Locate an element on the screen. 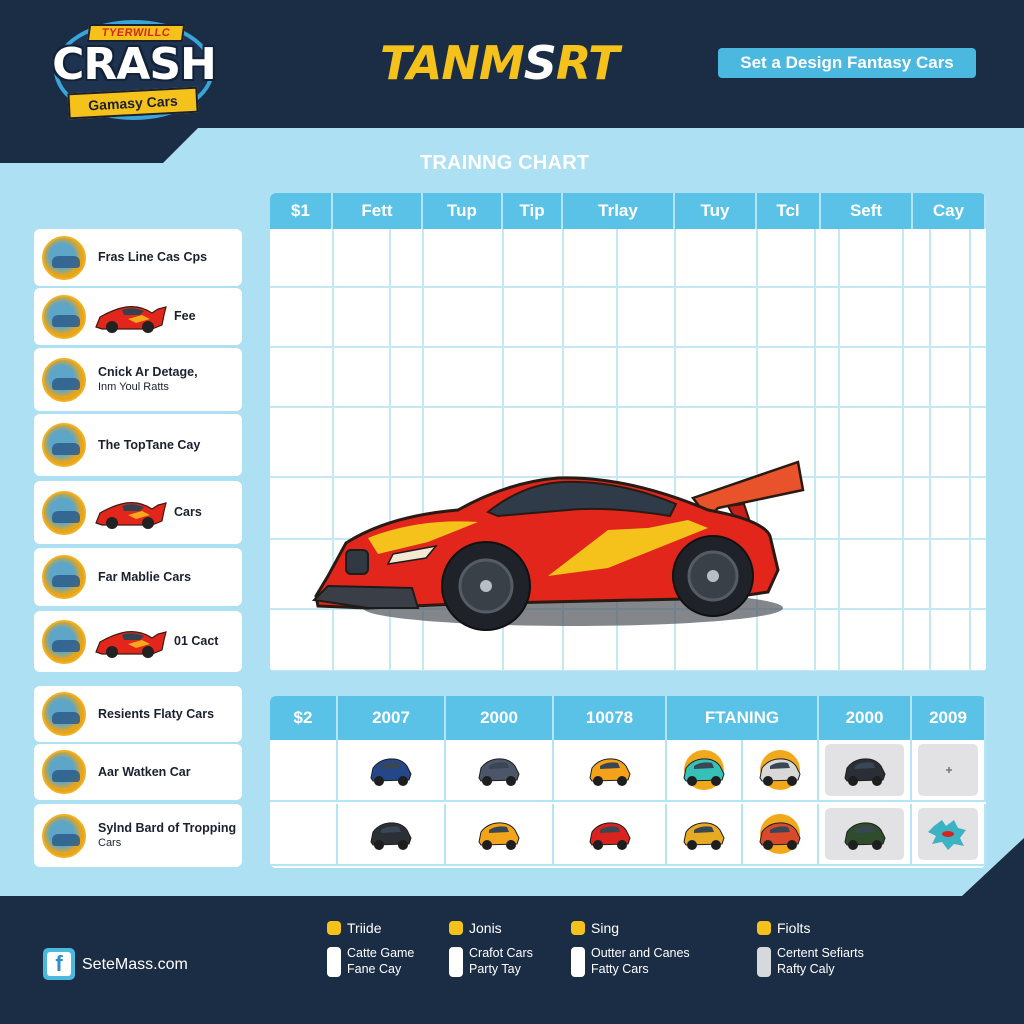 The height and width of the screenshot is (1024, 1024). legend-desc-line2: Fatty Cars is located at coordinates (620, 969).